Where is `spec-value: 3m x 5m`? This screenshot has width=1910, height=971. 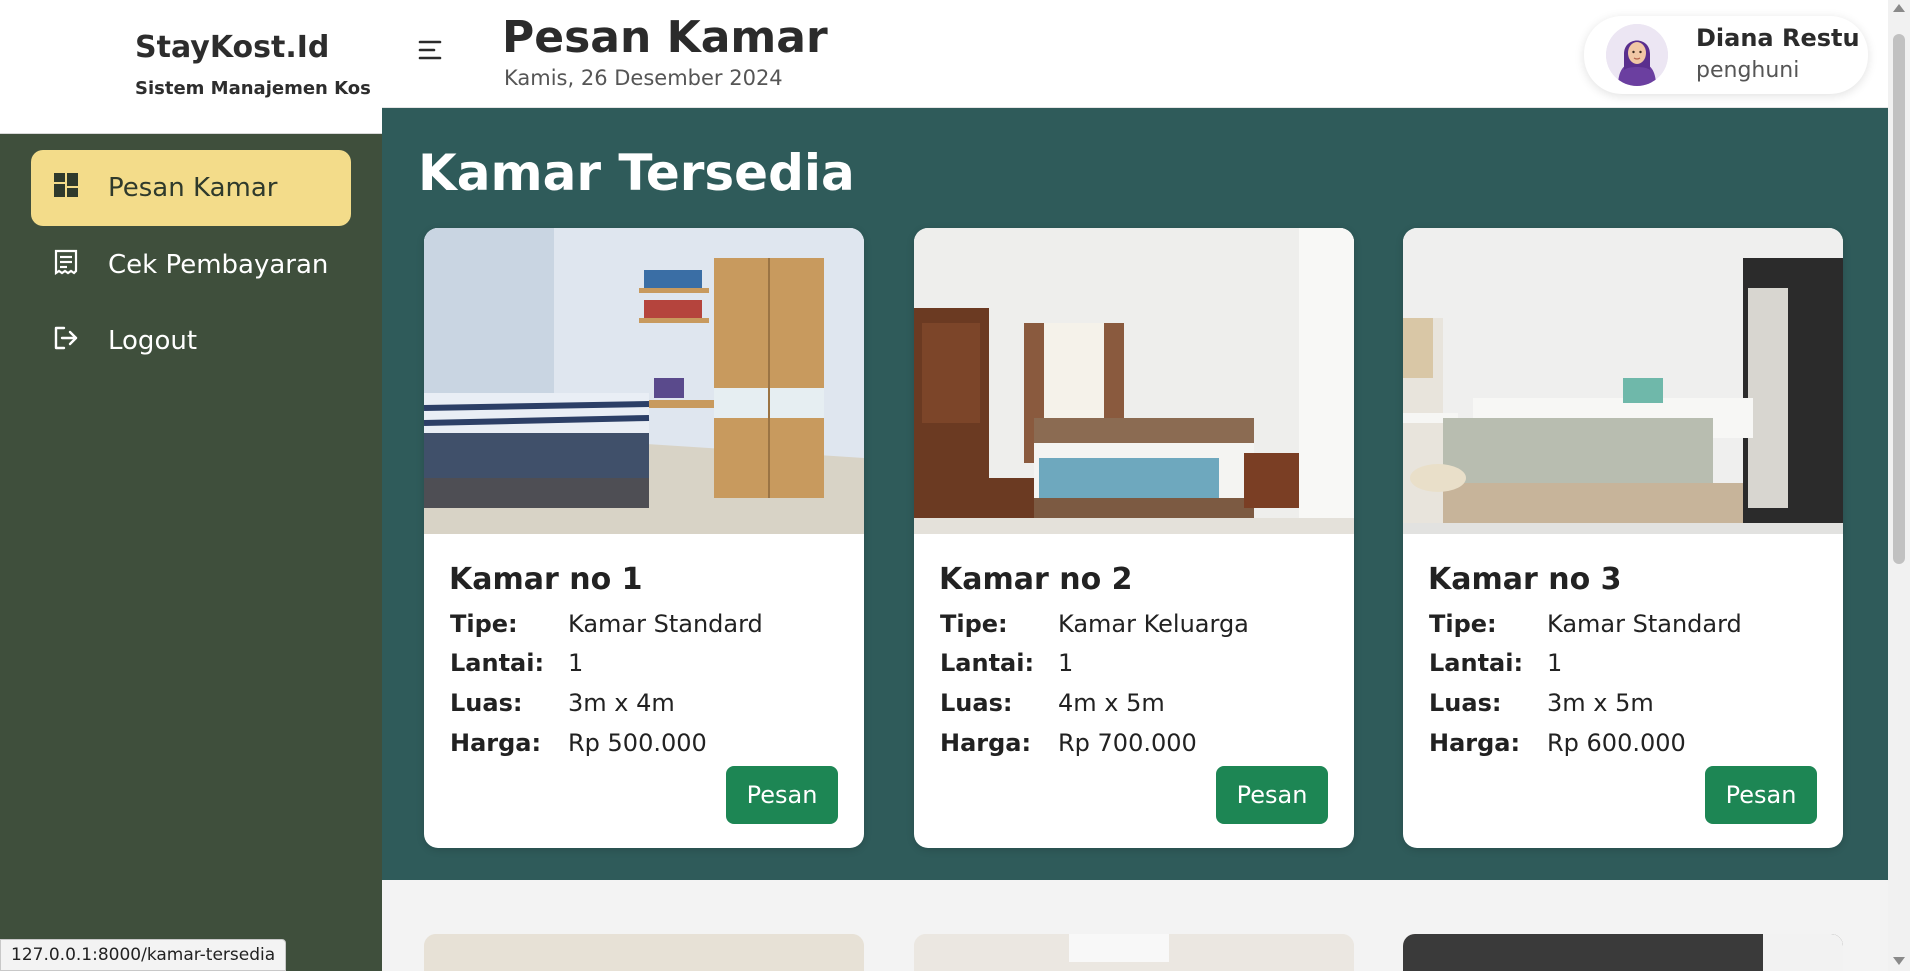 spec-value: 3m x 5m is located at coordinates (1600, 703).